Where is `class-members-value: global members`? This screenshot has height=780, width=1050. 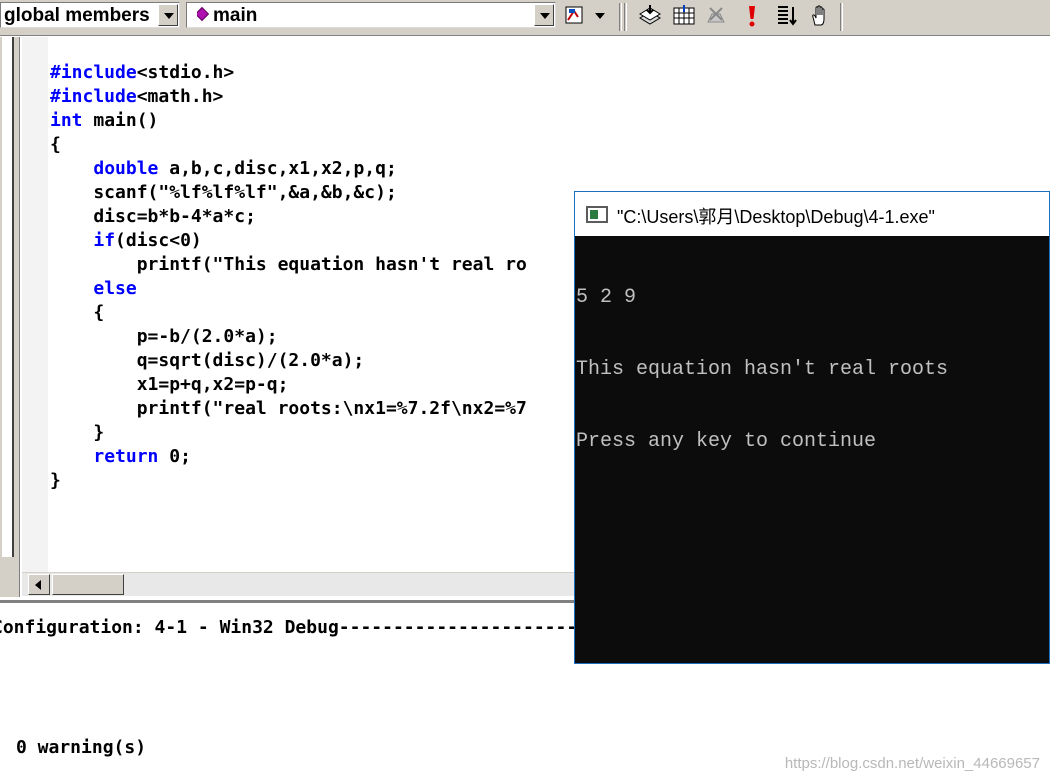
class-members-value: global members is located at coordinates (77, 15).